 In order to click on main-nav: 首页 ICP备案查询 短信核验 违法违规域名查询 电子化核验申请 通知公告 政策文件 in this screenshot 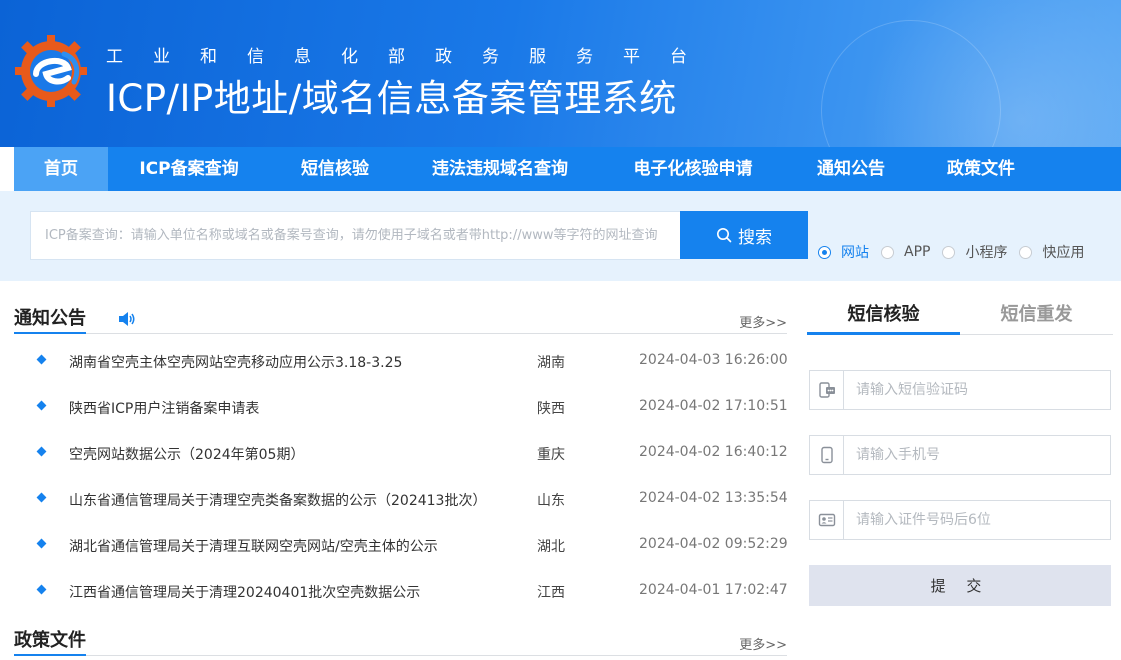, I will do `click(567, 169)`.